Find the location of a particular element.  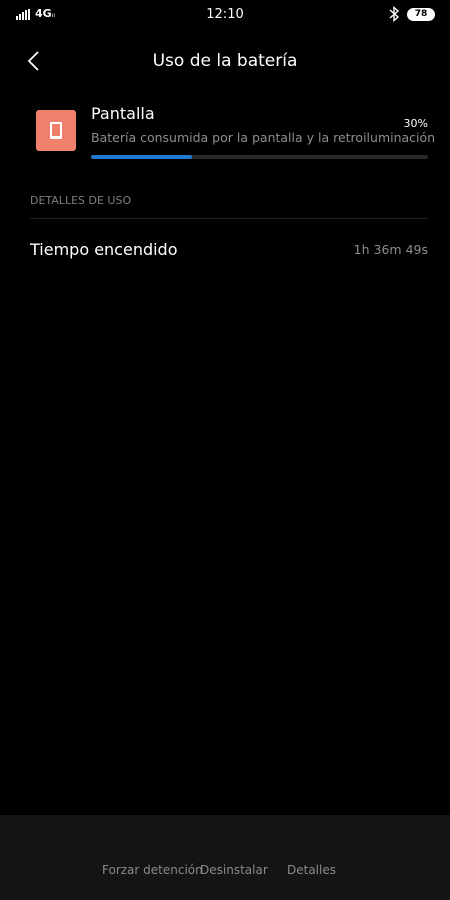

status-bar: 4Gıı 12:10 78 is located at coordinates (225, 15).